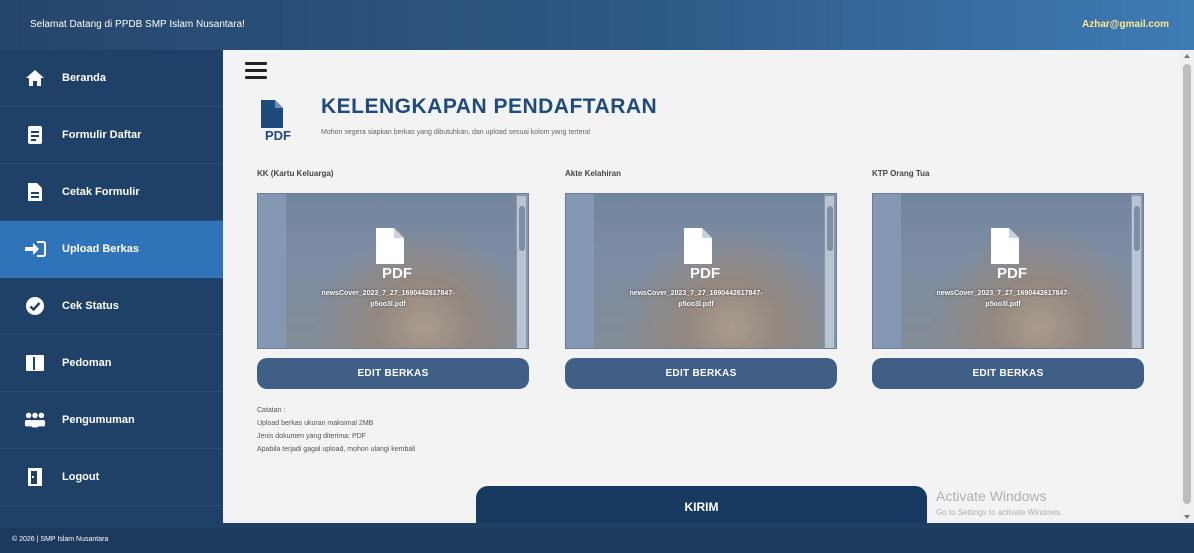 The width and height of the screenshot is (1194, 553). What do you see at coordinates (111, 78) in the screenshot?
I see `sidebar-item-beranda: Beranda` at bounding box center [111, 78].